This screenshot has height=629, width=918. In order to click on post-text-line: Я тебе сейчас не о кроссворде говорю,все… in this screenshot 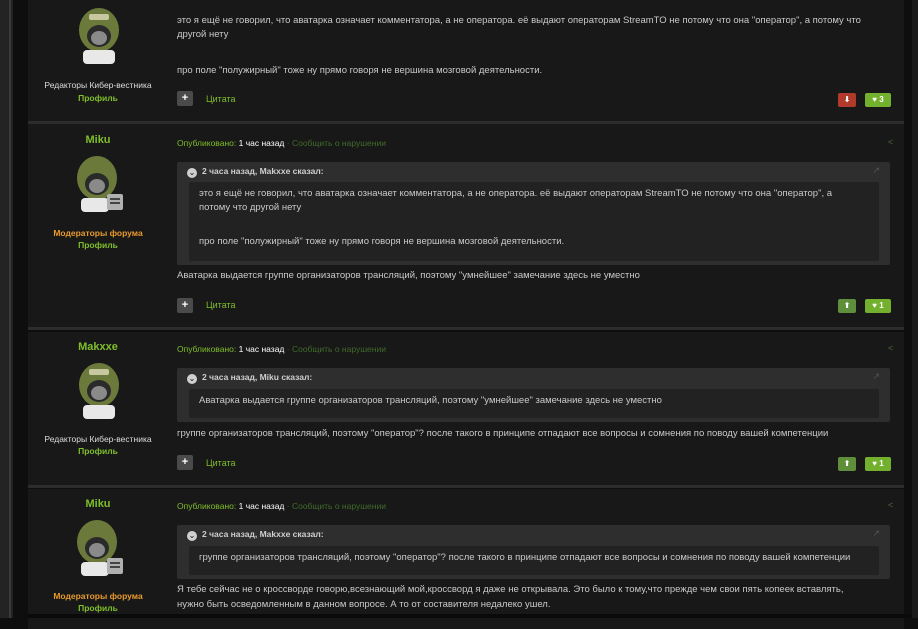, I will do `click(510, 589)`.